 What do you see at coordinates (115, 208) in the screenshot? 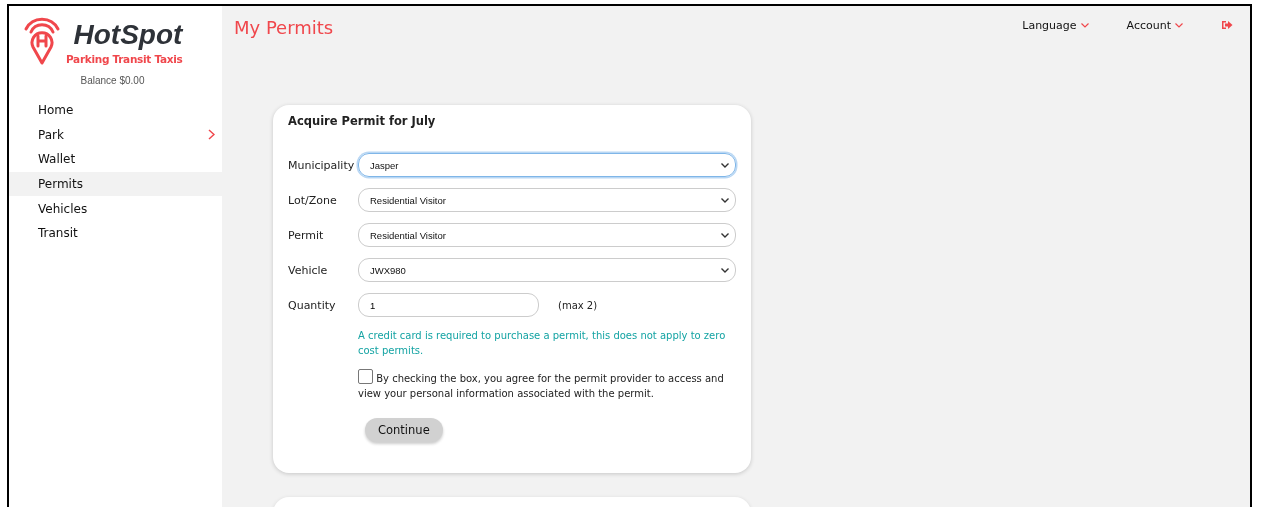
I see `sidebar-item: Vehicles` at bounding box center [115, 208].